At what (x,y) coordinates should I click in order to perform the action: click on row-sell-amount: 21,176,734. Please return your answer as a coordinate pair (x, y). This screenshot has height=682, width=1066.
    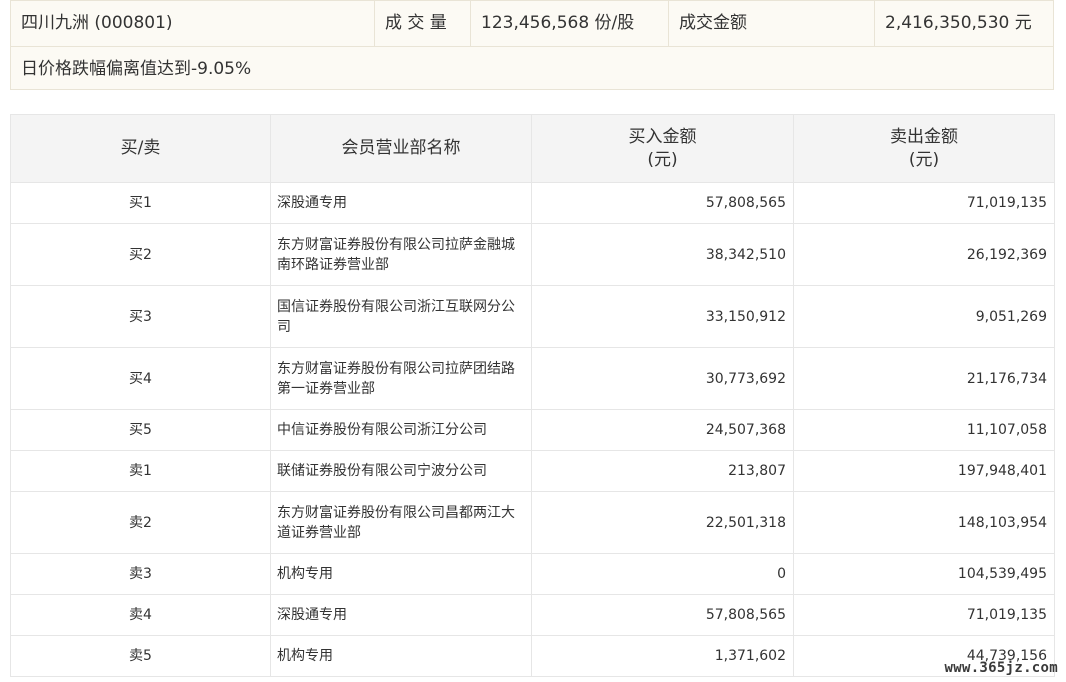
    Looking at the image, I should click on (924, 378).